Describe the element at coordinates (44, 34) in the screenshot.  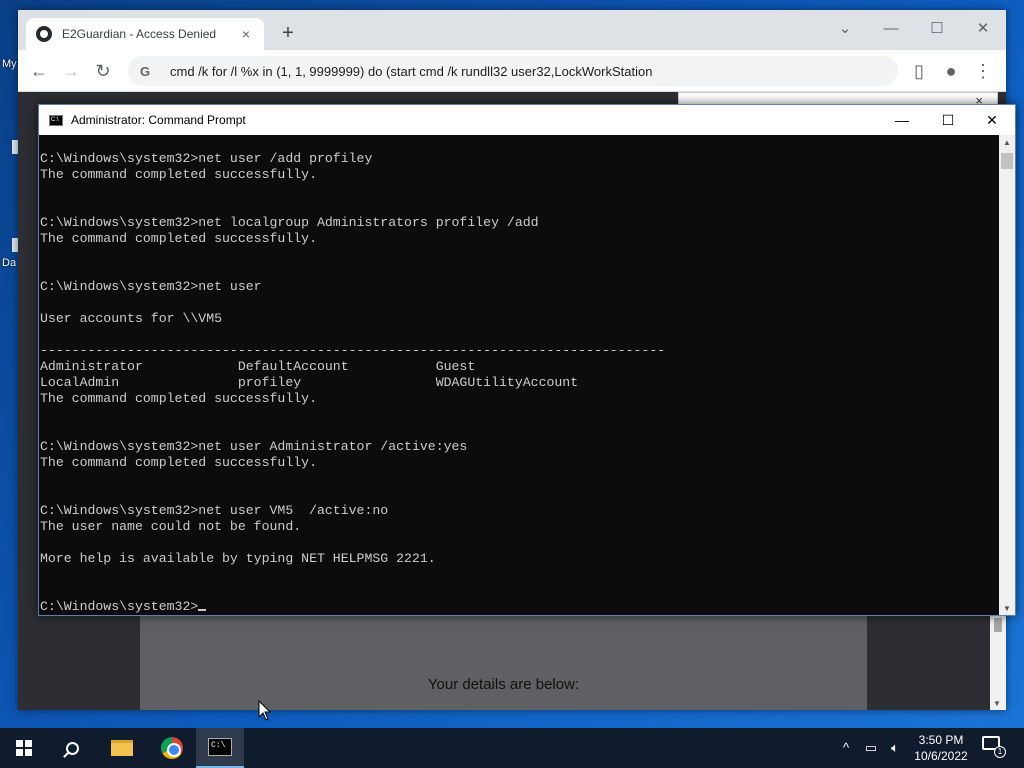
I see `github-icon` at that location.